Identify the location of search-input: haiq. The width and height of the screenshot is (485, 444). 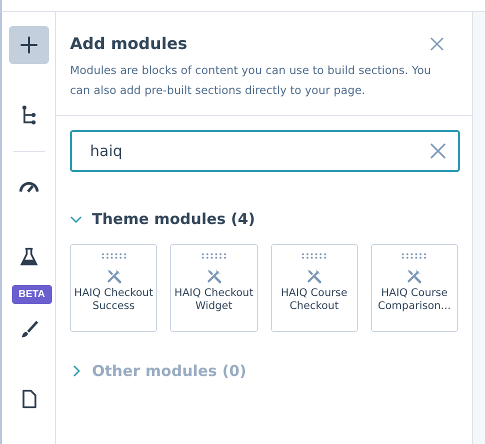
(260, 151).